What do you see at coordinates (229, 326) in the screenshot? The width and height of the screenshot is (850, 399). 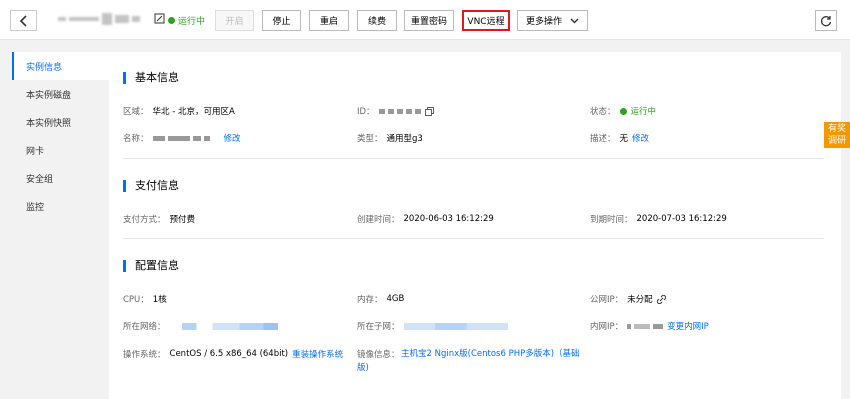 I see `network-value-redacted` at bounding box center [229, 326].